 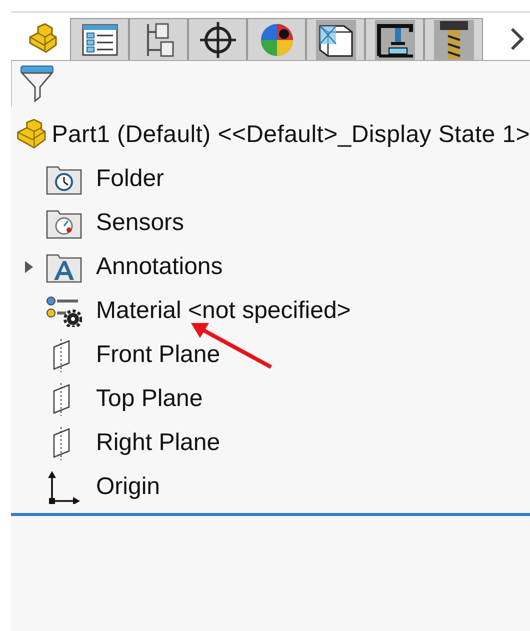 I want to click on expand-arrow-icon, so click(x=29, y=267).